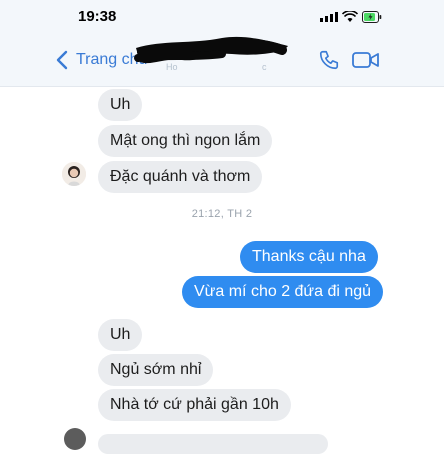 This screenshot has height=454, width=444. What do you see at coordinates (194, 405) in the screenshot?
I see `received-message-bubble: Nhà tớ cứ phải gần 10h` at bounding box center [194, 405].